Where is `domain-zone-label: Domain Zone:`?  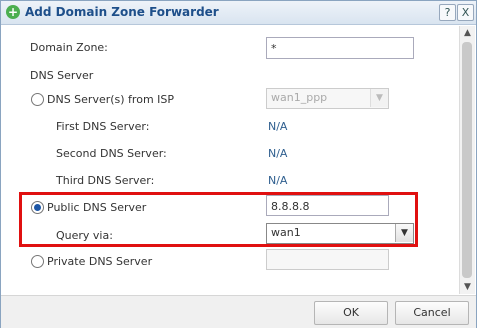
domain-zone-label: Domain Zone: is located at coordinates (69, 47).